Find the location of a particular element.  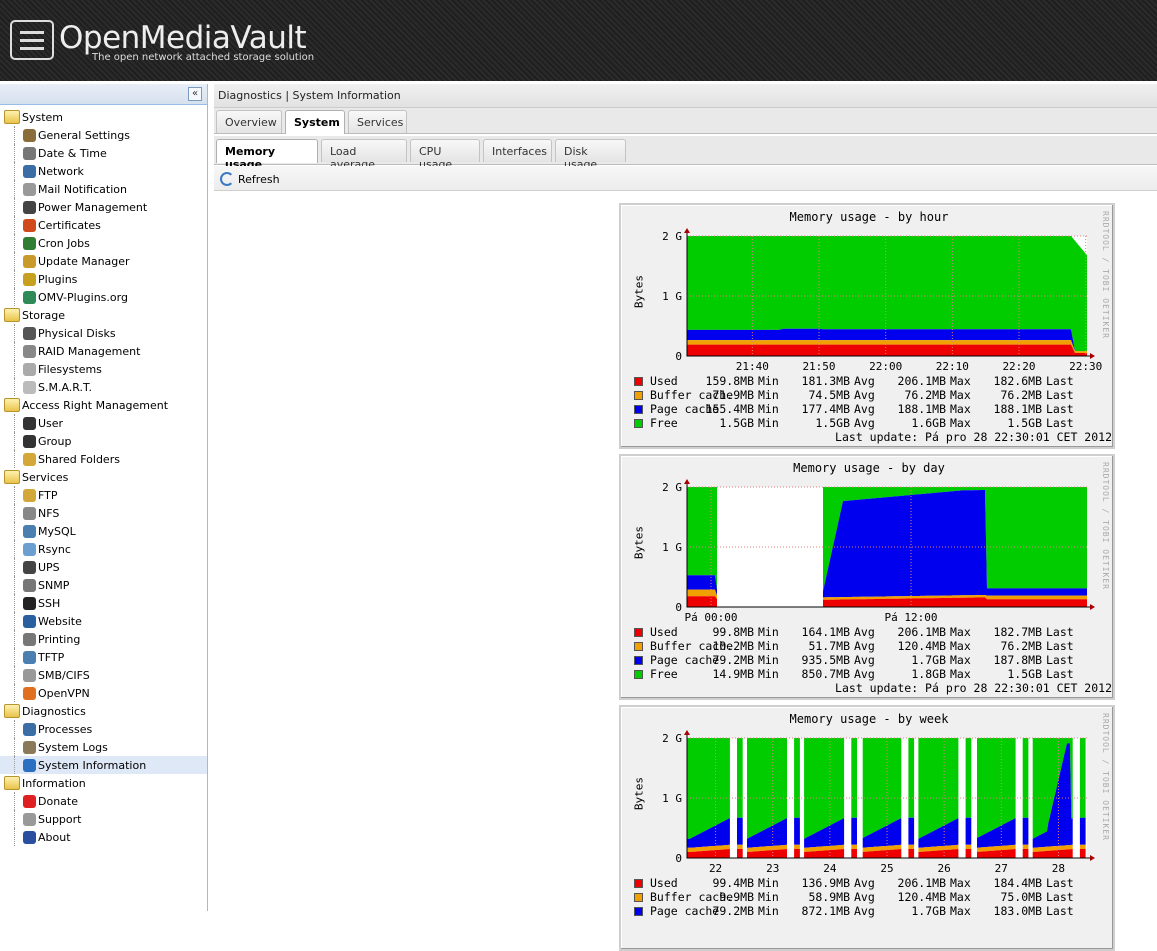

sidebar-item-raid-management: RAID Management is located at coordinates (81, 351).